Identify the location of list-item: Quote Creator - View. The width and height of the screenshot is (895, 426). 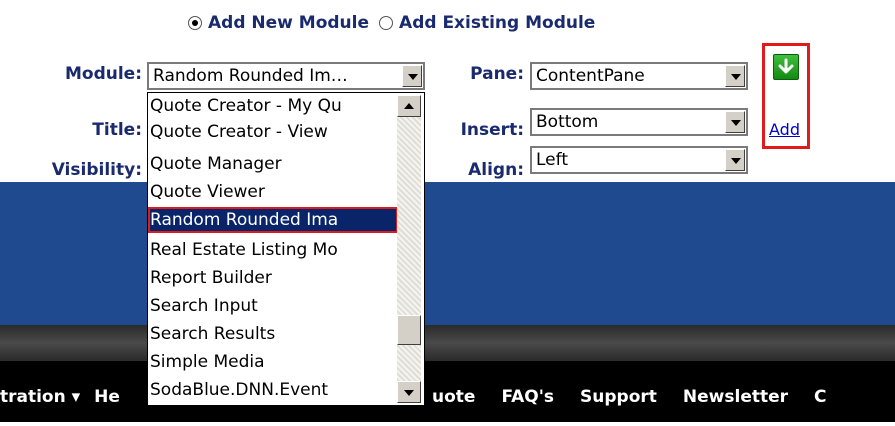
(273, 132).